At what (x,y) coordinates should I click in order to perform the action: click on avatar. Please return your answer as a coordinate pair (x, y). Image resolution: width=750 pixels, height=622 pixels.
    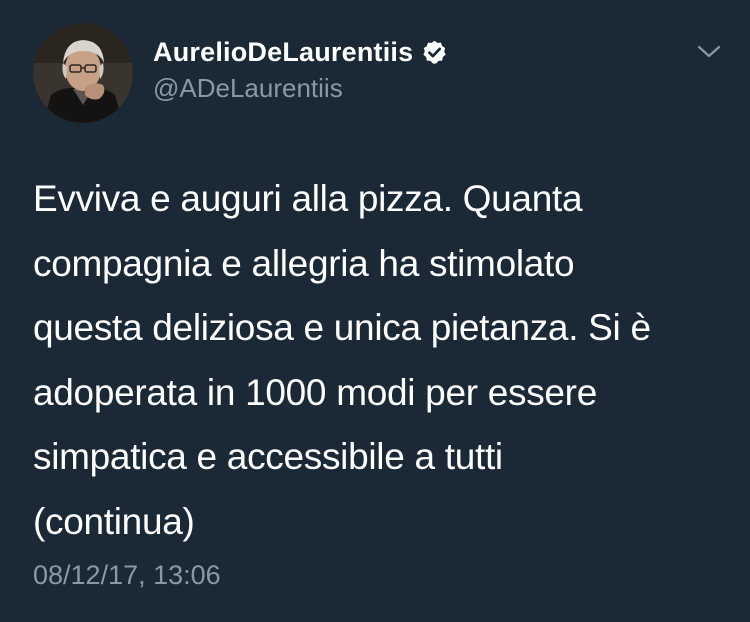
    Looking at the image, I should click on (83, 73).